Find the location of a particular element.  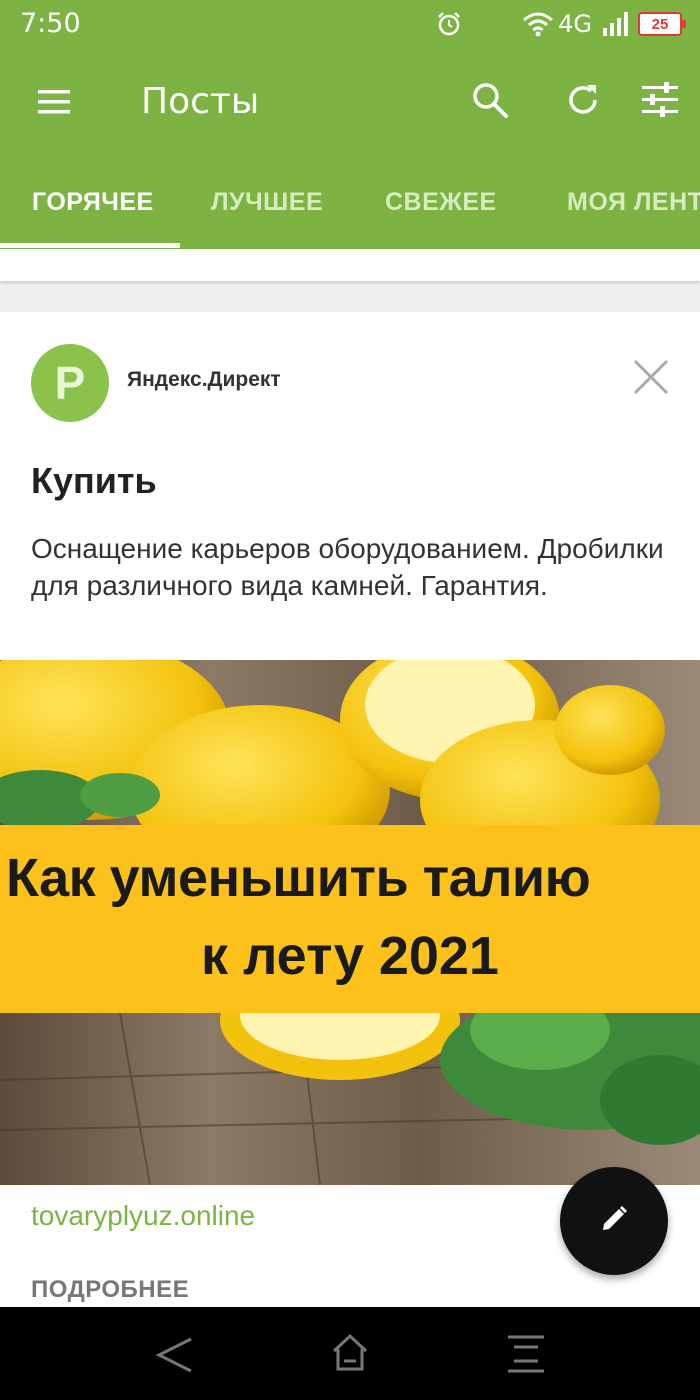

tab-indicator is located at coordinates (90, 245).